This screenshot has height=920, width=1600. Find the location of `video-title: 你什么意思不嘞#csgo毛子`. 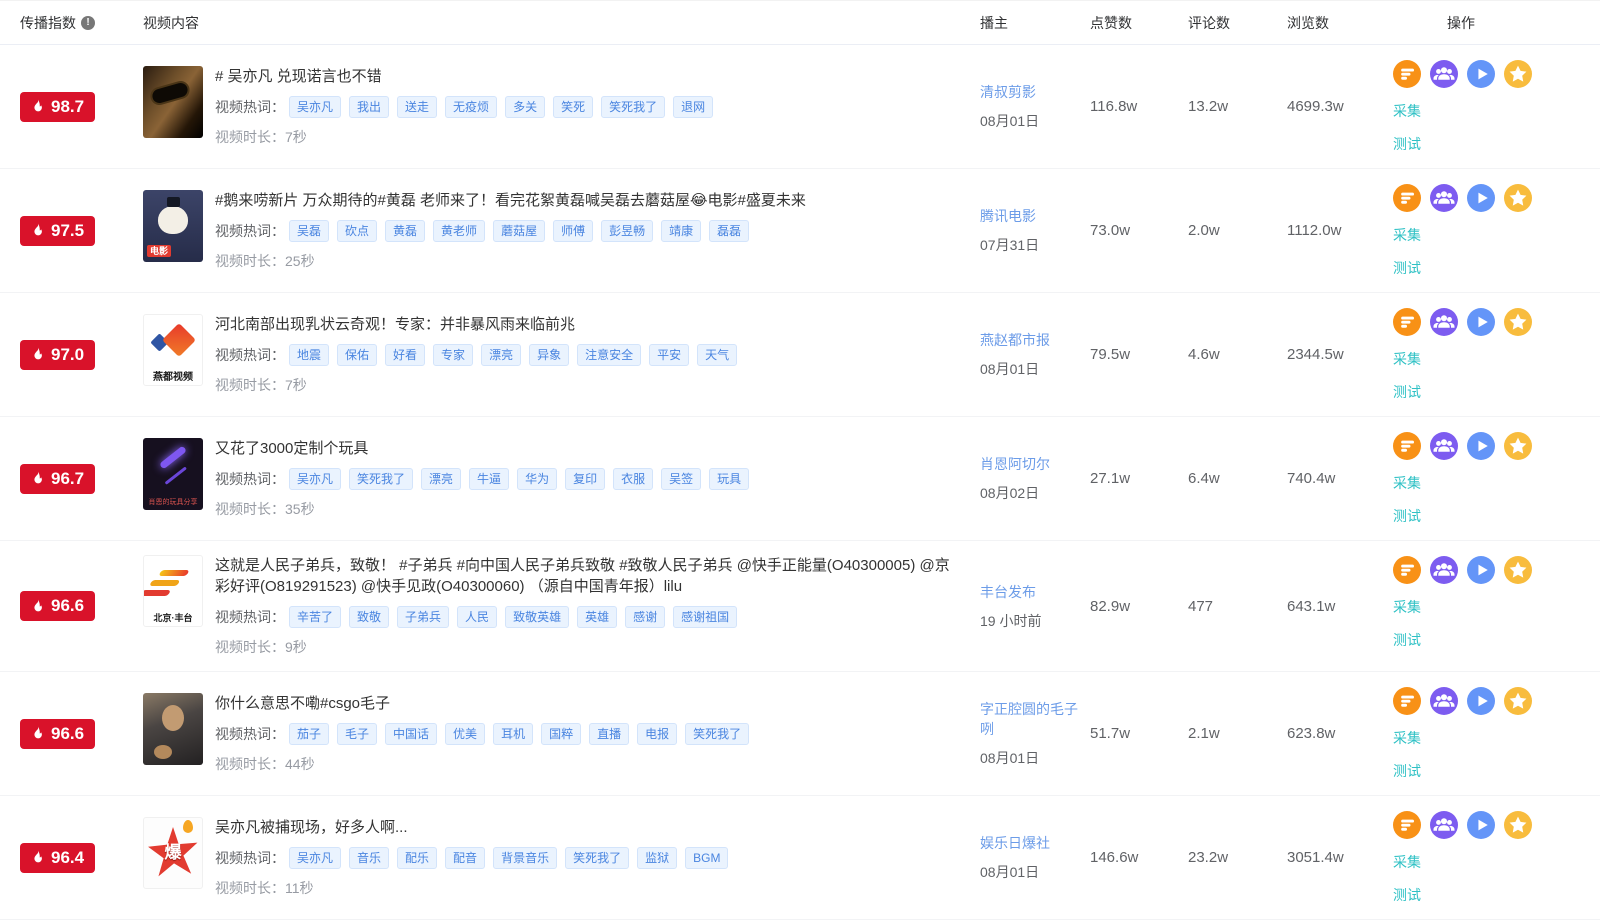

video-title: 你什么意思不嘞#csgo毛子 is located at coordinates (585, 703).